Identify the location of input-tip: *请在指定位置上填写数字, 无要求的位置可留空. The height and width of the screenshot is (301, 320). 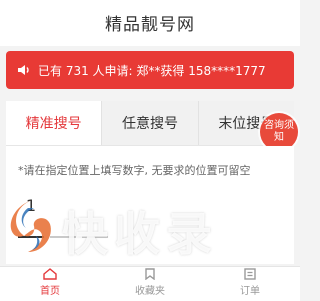
(134, 170).